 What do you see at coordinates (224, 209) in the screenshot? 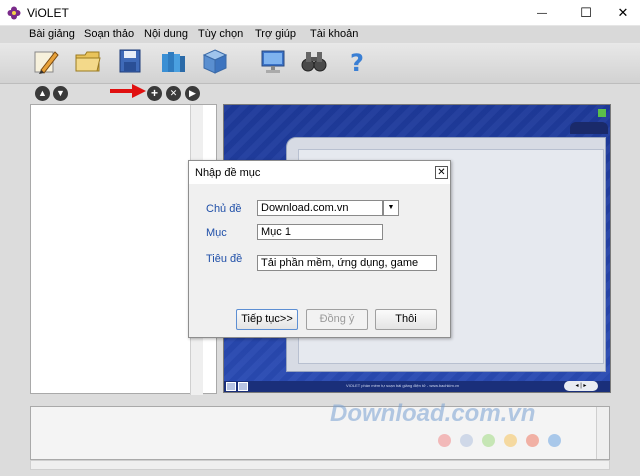
I see `chu-de-label: Chủ đề` at bounding box center [224, 209].